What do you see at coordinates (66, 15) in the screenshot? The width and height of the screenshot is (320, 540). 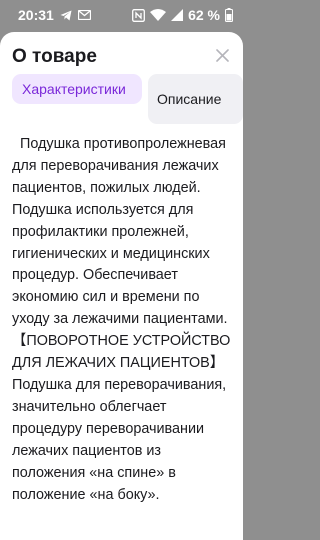 I see `telegram-icon` at bounding box center [66, 15].